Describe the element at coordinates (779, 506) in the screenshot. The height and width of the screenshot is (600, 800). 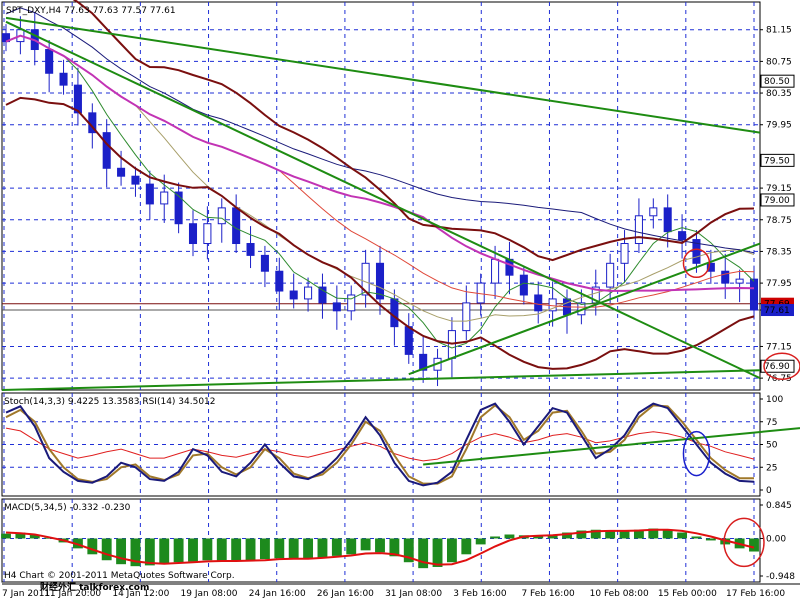
I see `y-tick-label: 0.845` at that location.